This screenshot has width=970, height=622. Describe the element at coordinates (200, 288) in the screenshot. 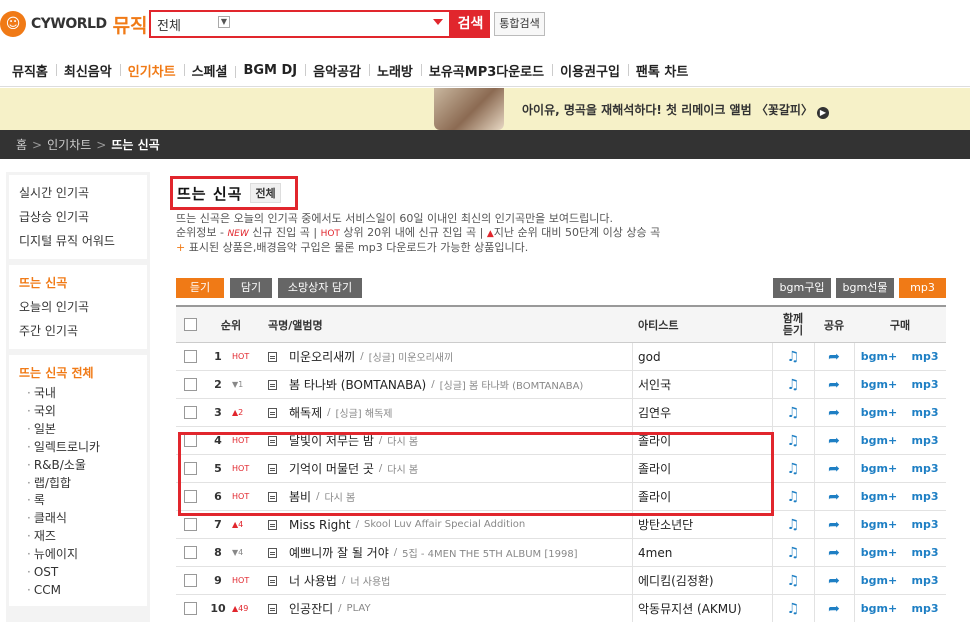

I see `listen-button: 듣기` at that location.